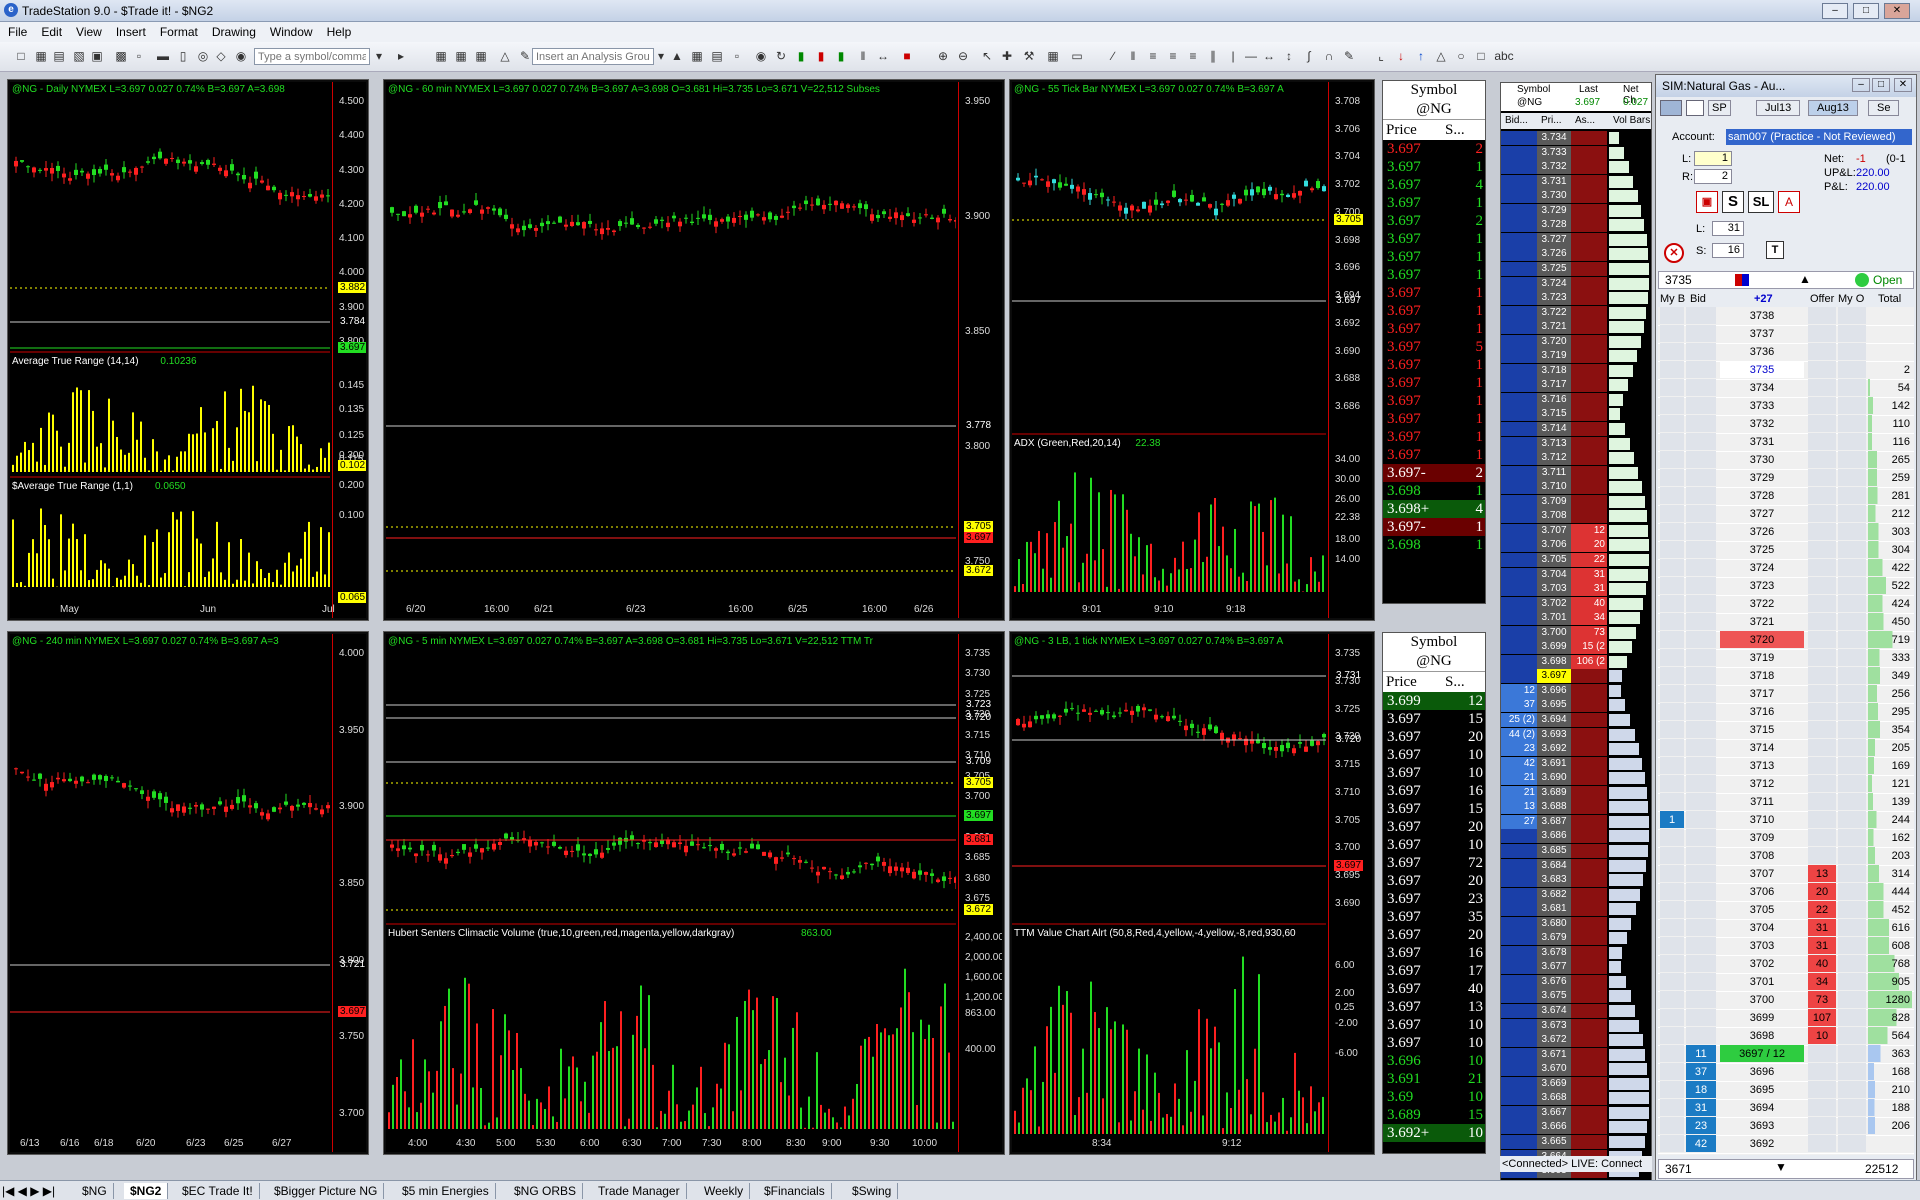 The height and width of the screenshot is (1200, 1920). I want to click on ladder-bid: 27, so click(1519, 821).